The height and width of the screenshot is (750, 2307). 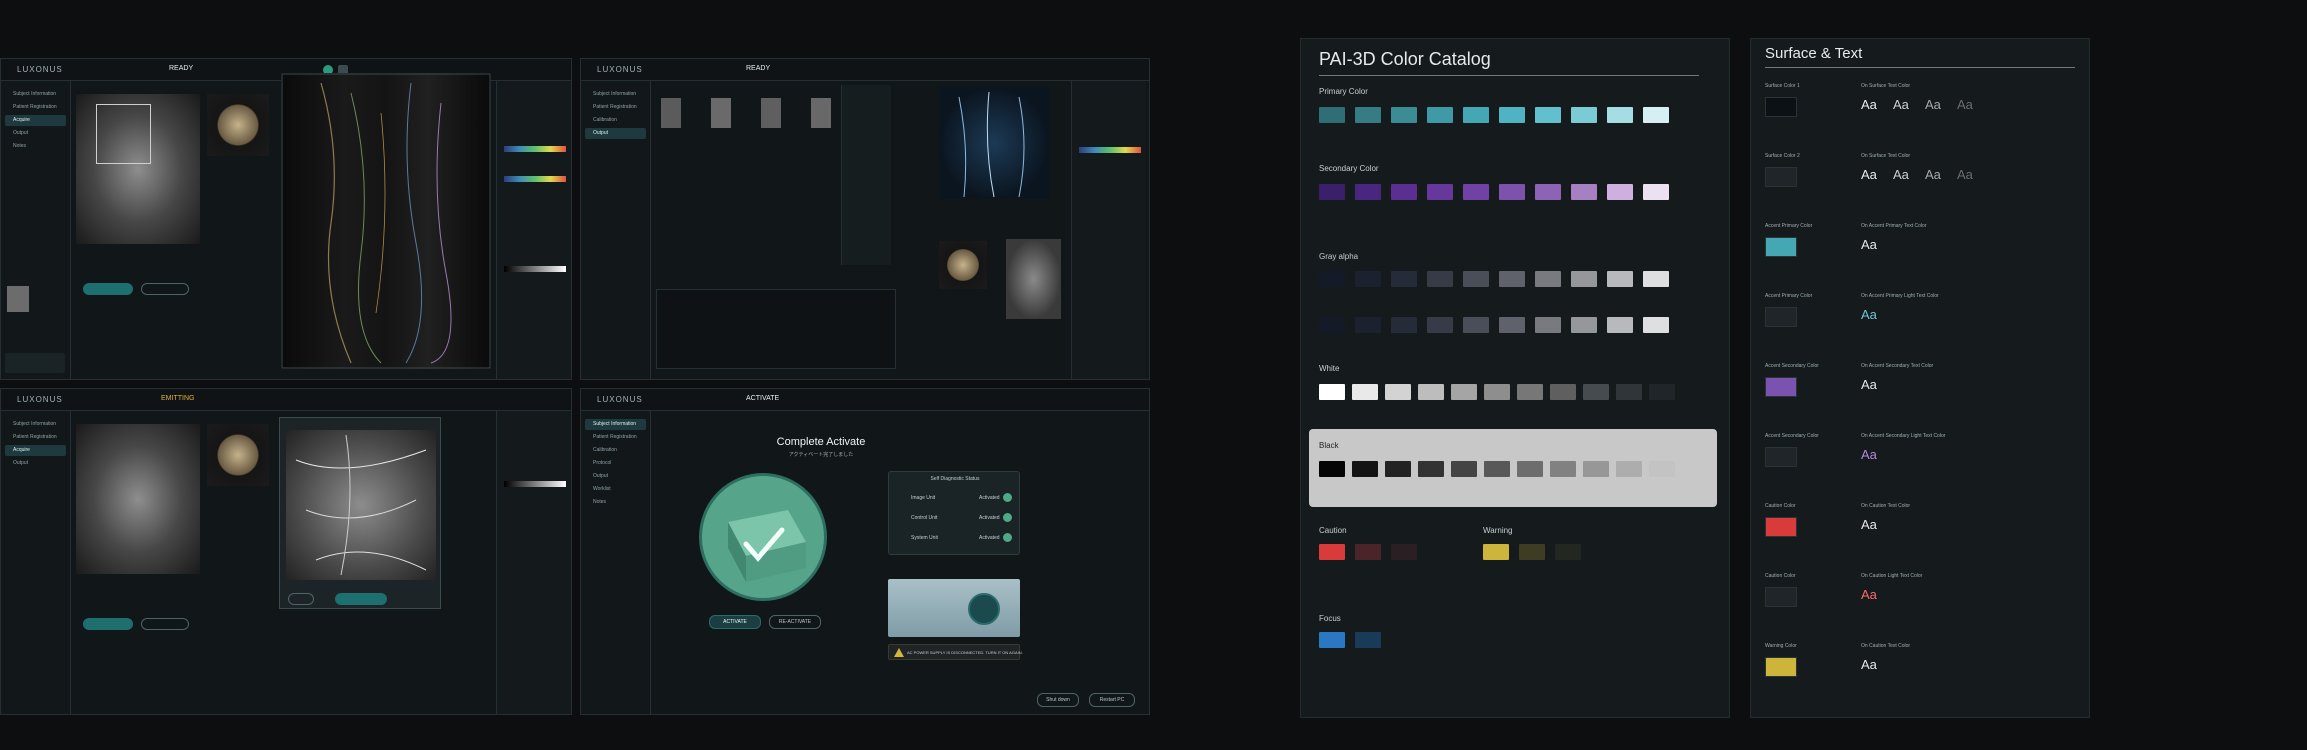 What do you see at coordinates (1058, 700) in the screenshot?
I see `shutdown-button: Shut down` at bounding box center [1058, 700].